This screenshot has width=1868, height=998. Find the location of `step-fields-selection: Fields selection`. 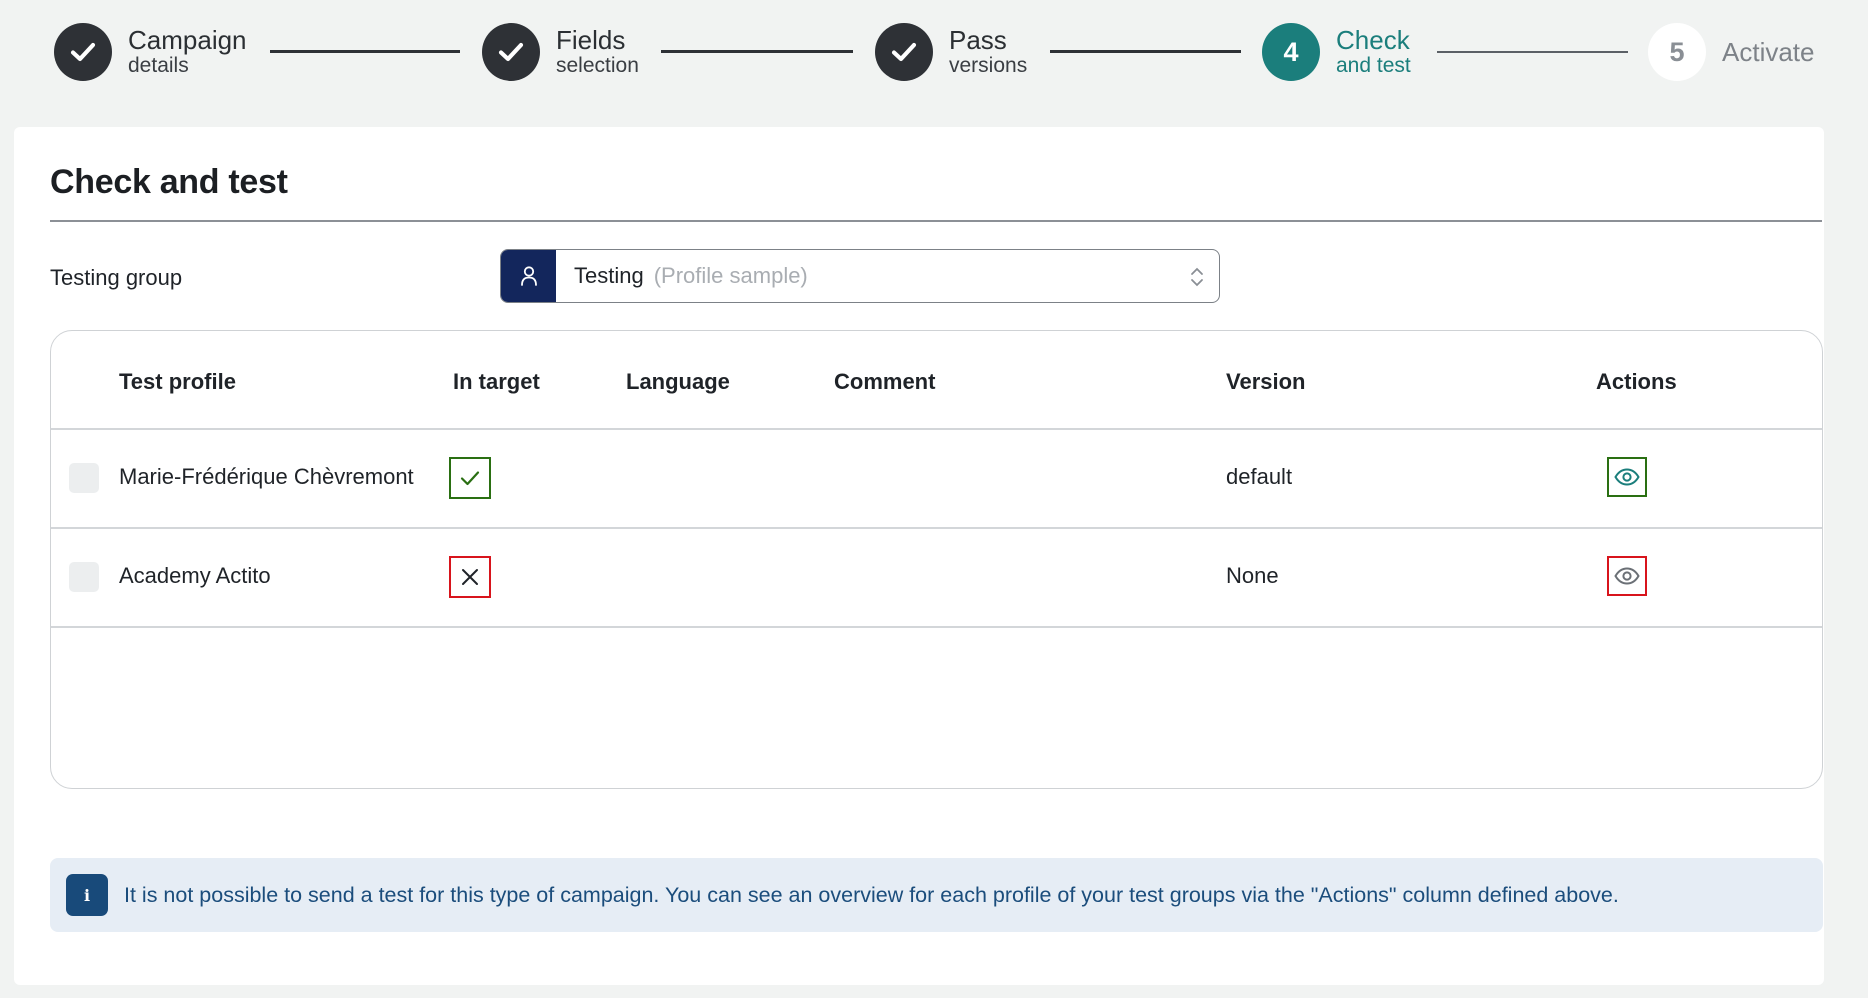

step-fields-selection: Fields selection is located at coordinates (560, 52).